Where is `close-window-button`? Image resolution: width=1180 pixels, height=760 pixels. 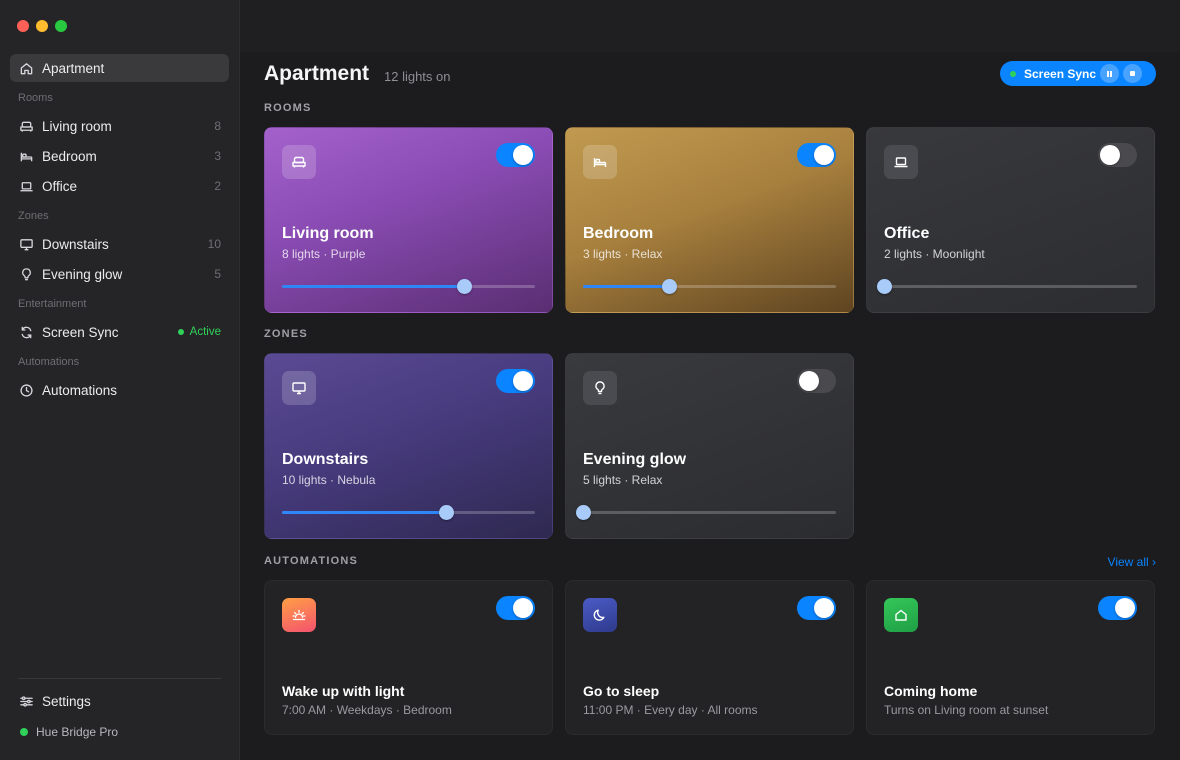
close-window-button is located at coordinates (23, 26).